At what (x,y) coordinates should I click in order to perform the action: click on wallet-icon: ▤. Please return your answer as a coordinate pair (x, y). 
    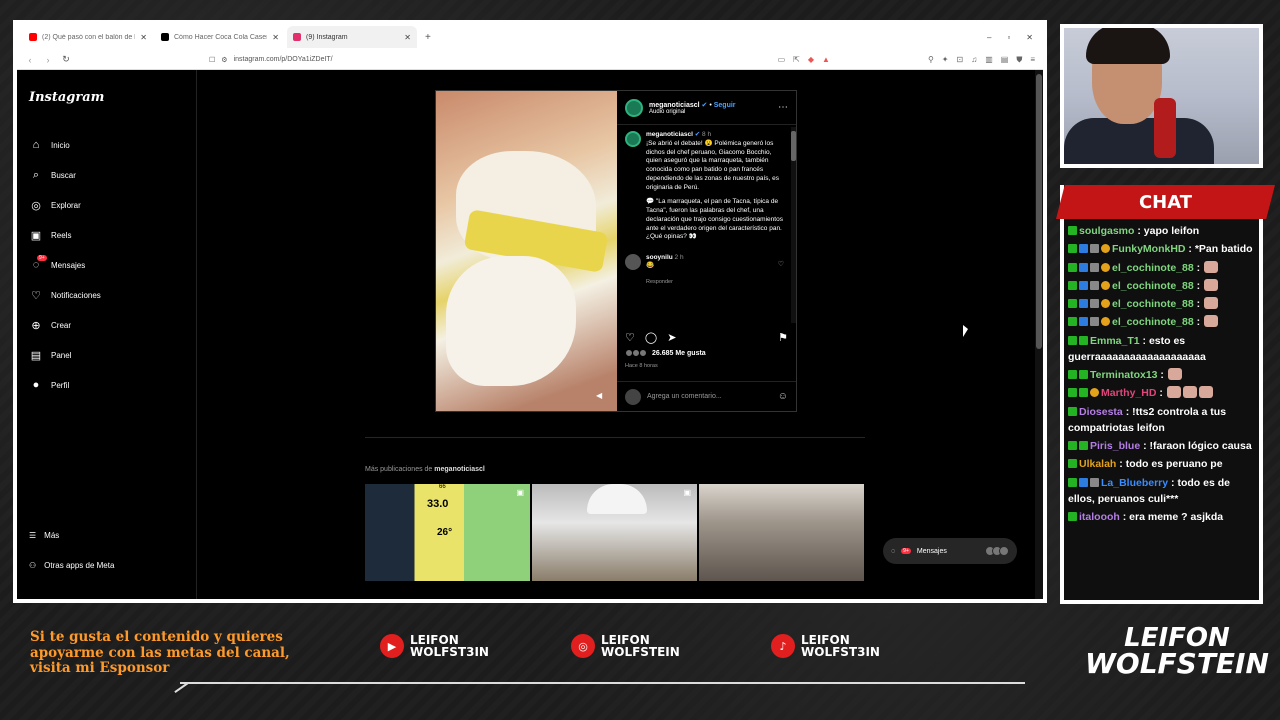
    Looking at the image, I should click on (1005, 60).